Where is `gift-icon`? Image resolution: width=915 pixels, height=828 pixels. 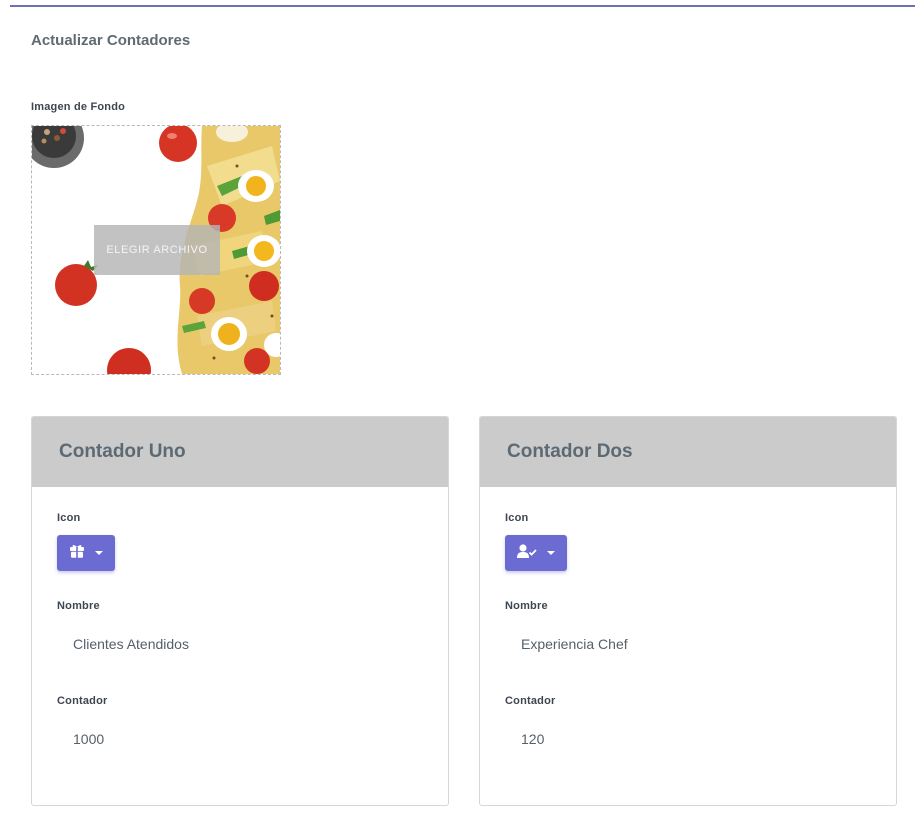
gift-icon is located at coordinates (77, 553).